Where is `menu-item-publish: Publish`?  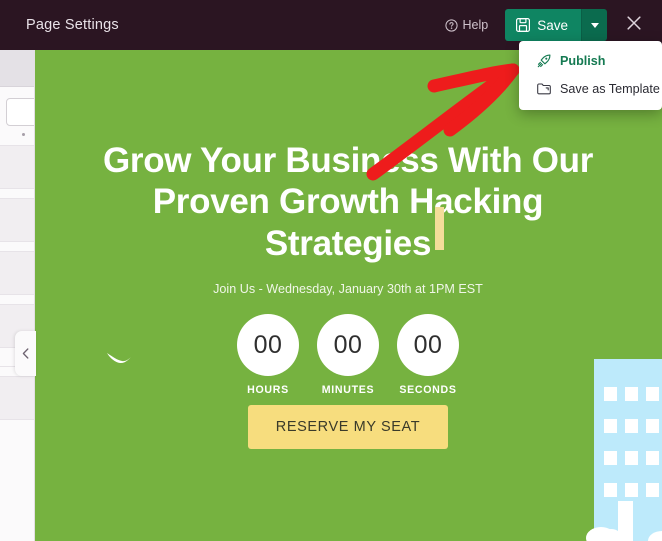 menu-item-publish: Publish is located at coordinates (590, 61).